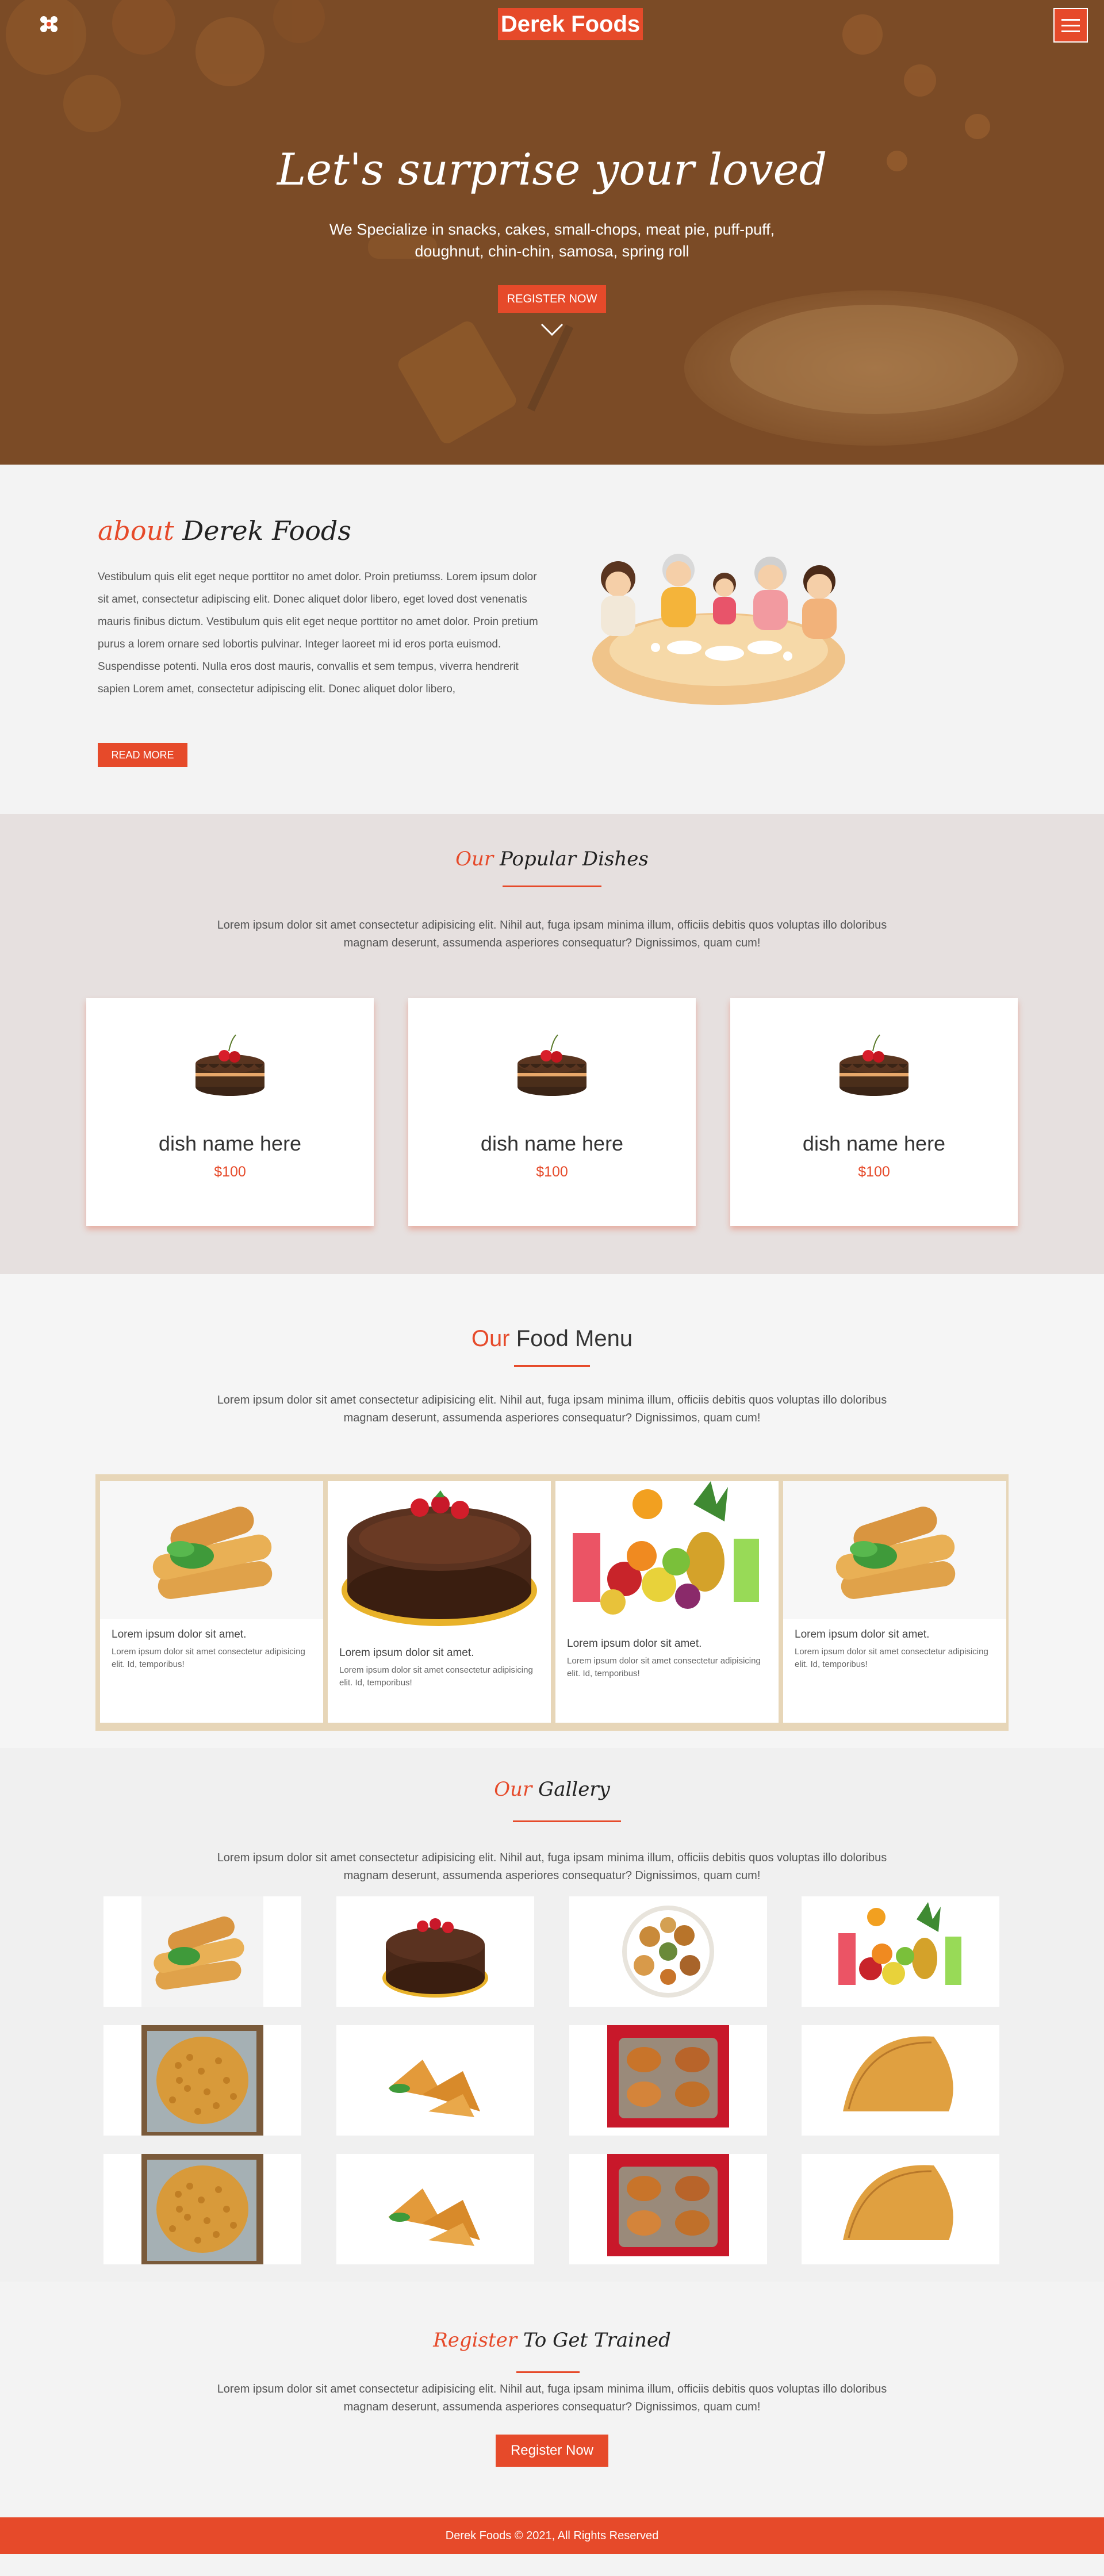 The height and width of the screenshot is (2576, 1104). What do you see at coordinates (202, 1951) in the screenshot?
I see `gallery-image-spring-rolls` at bounding box center [202, 1951].